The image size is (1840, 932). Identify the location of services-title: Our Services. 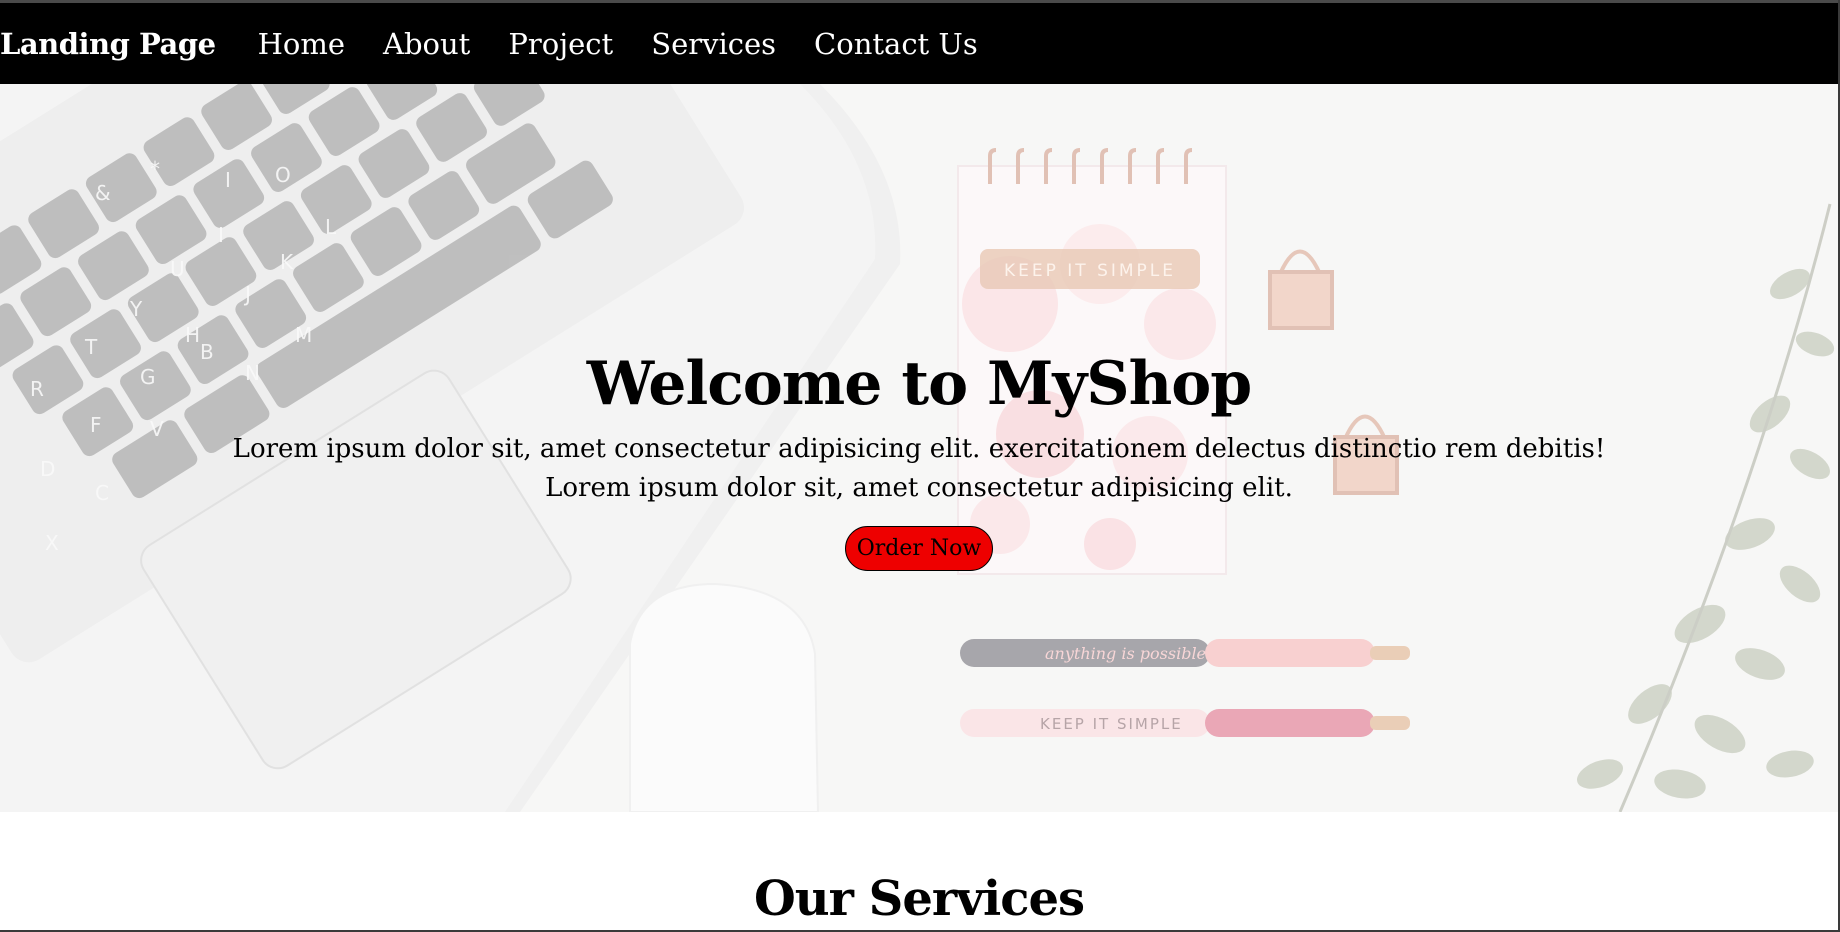
(919, 899).